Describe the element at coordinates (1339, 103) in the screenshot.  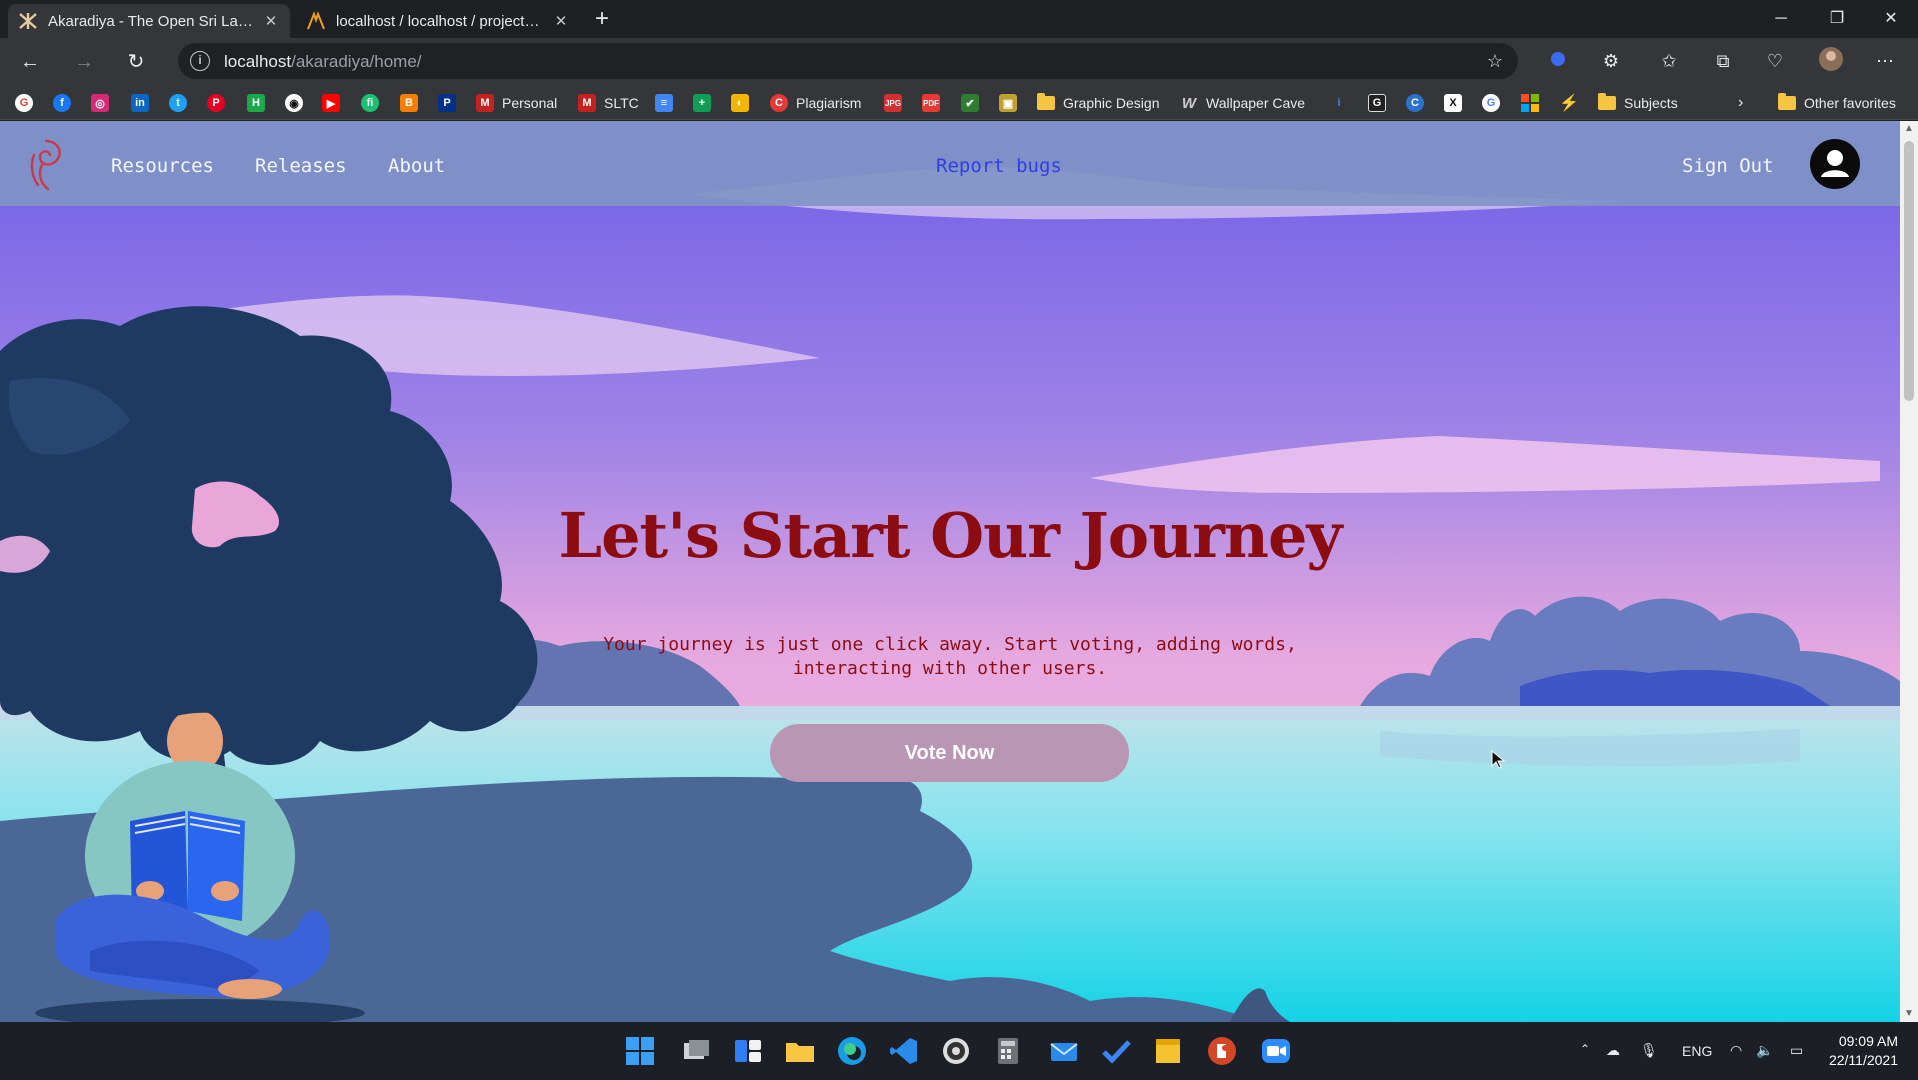
I see `info-bookmark-icon: i` at that location.